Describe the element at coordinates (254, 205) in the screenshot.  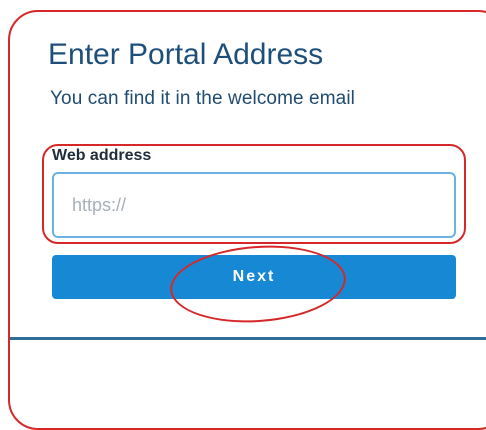
I see `web-address-input` at that location.